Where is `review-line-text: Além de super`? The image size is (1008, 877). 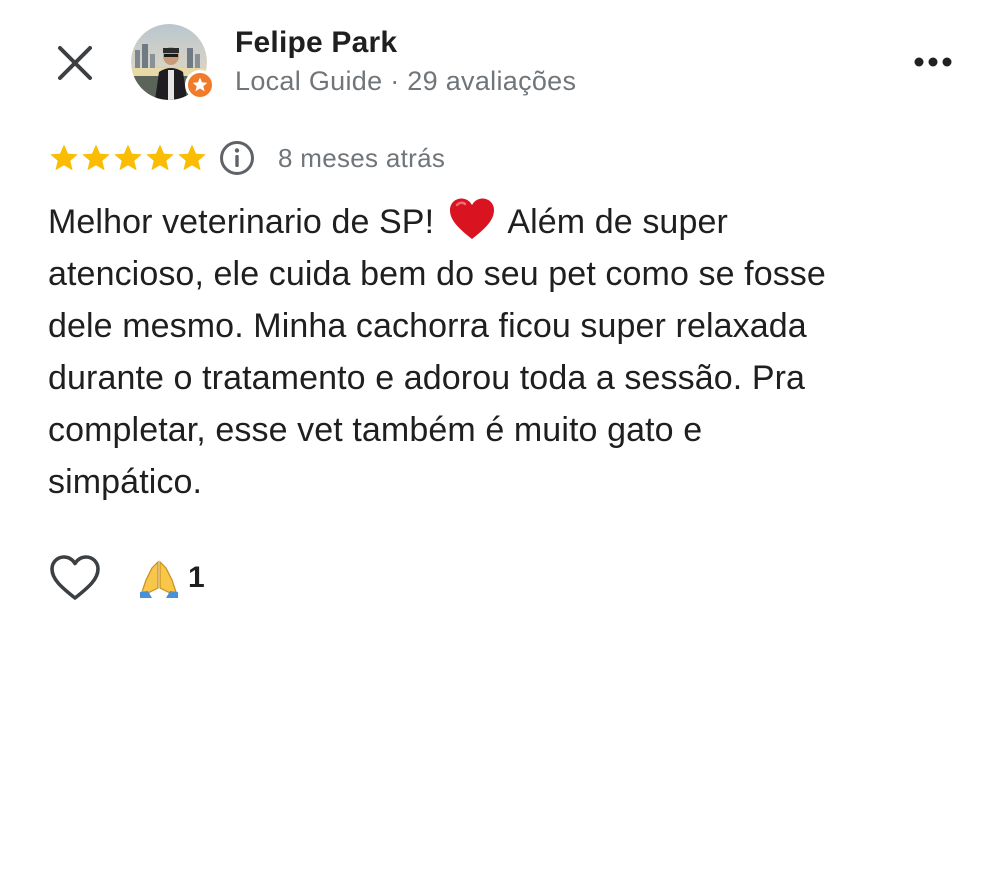
review-line-text: Além de super is located at coordinates (613, 222).